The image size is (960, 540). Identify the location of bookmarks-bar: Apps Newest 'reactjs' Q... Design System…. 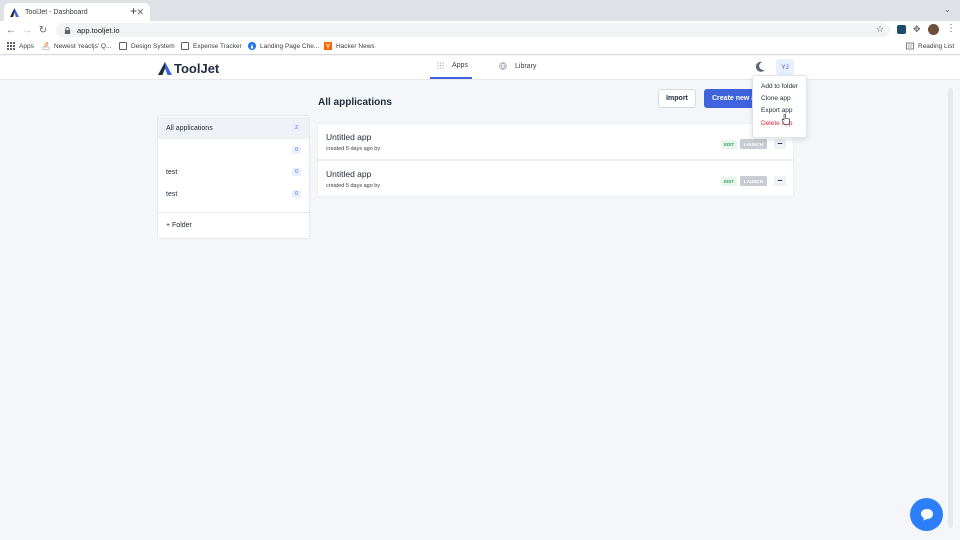
(480, 47).